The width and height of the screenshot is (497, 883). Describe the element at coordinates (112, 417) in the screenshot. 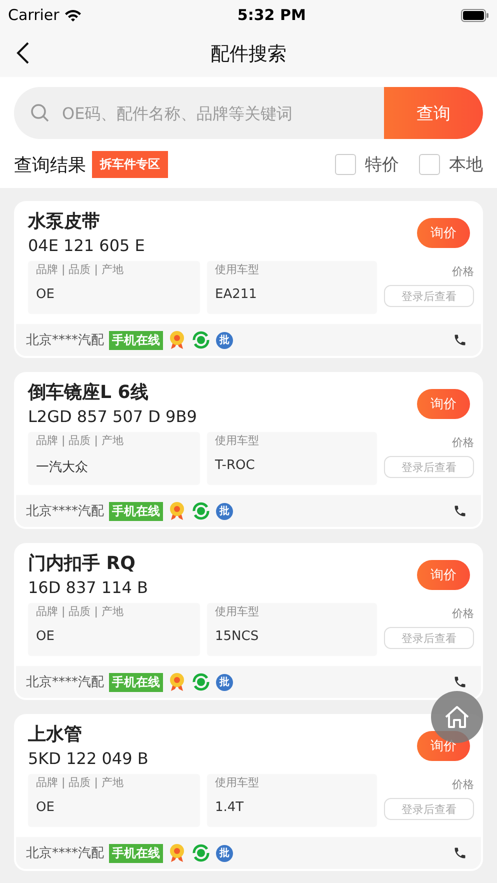

I see `part-code: L2GD 857 507 D 9B9` at that location.